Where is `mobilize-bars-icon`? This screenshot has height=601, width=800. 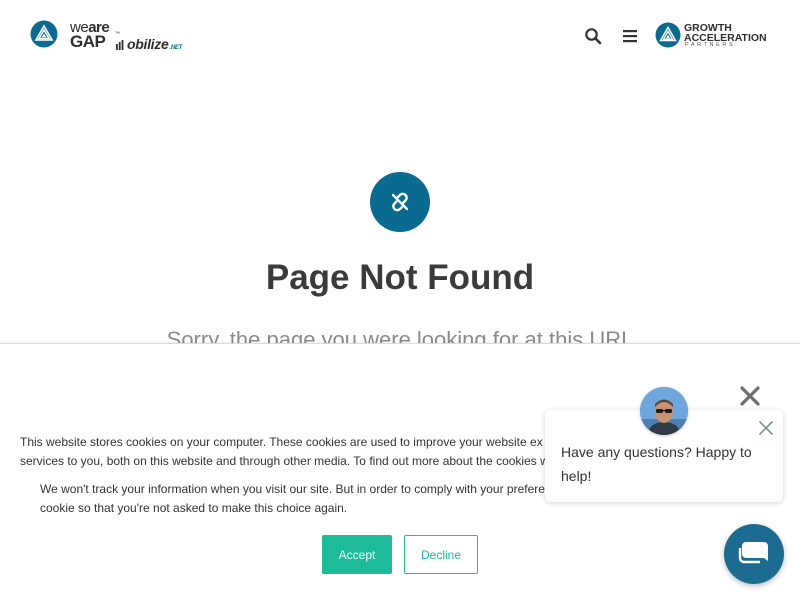
mobilize-bars-icon is located at coordinates (120, 45).